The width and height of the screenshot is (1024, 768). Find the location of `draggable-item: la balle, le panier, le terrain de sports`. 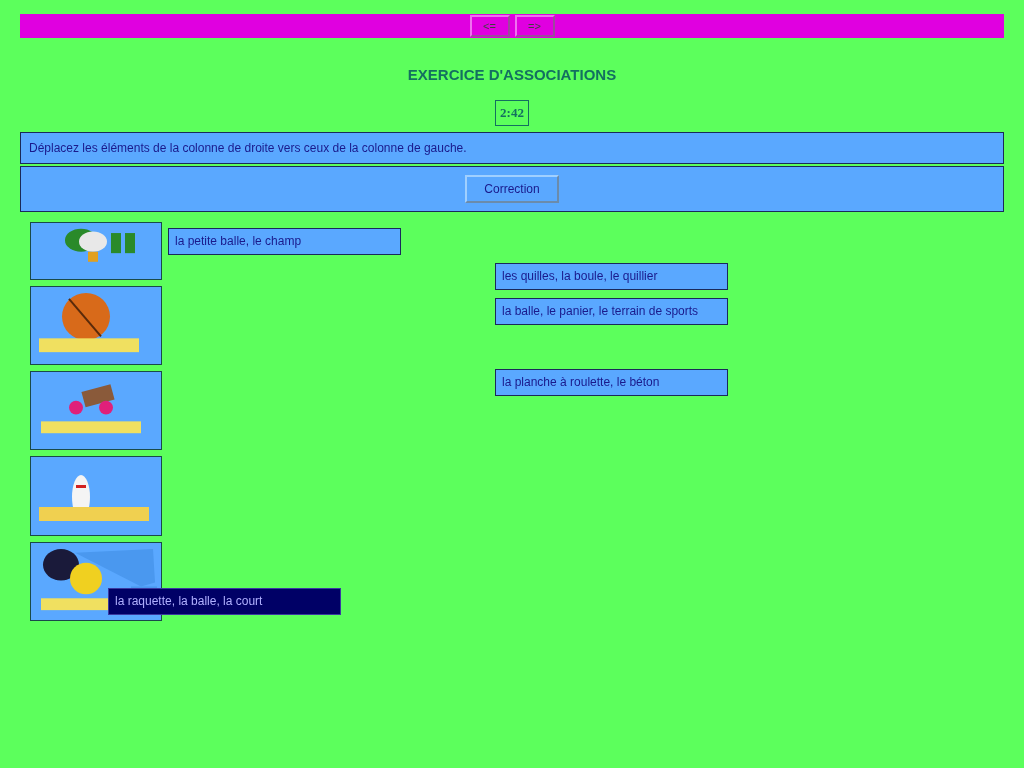

draggable-item: la balle, le panier, le terrain de sports is located at coordinates (611, 311).